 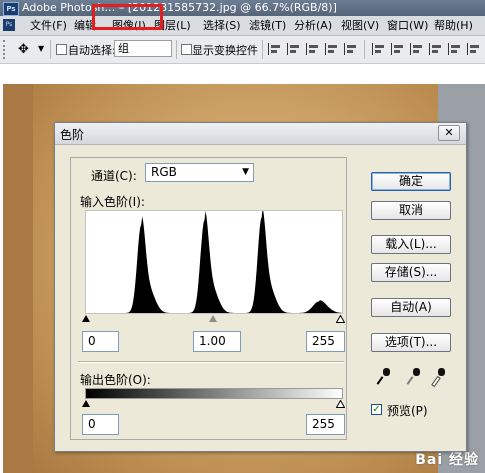 I want to click on dialog-titlebar: 色阶 ✕, so click(x=260, y=134).